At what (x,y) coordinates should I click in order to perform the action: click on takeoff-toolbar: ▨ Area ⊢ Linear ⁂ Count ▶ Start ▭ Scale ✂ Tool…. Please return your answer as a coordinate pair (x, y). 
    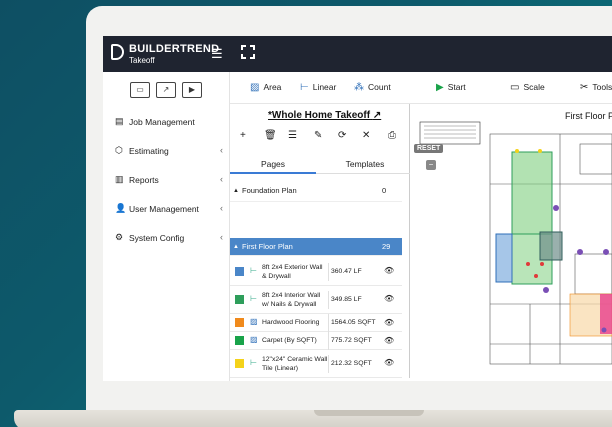
    Looking at the image, I should click on (421, 88).